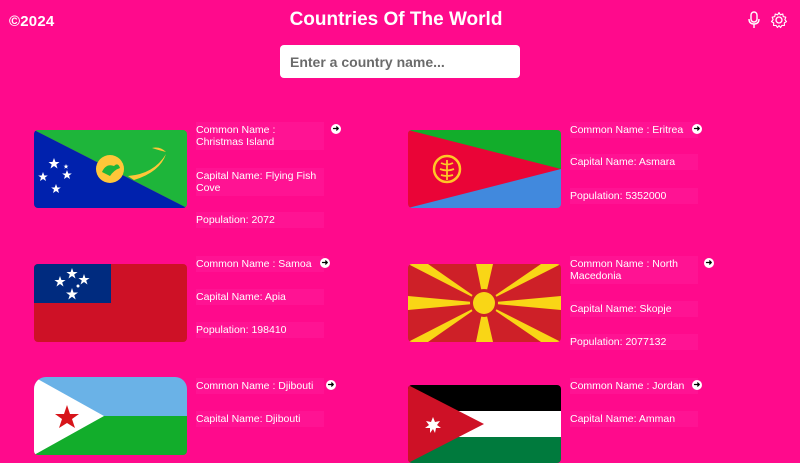 The image size is (800, 463). Describe the element at coordinates (110, 303) in the screenshot. I see `samoa-flag` at that location.